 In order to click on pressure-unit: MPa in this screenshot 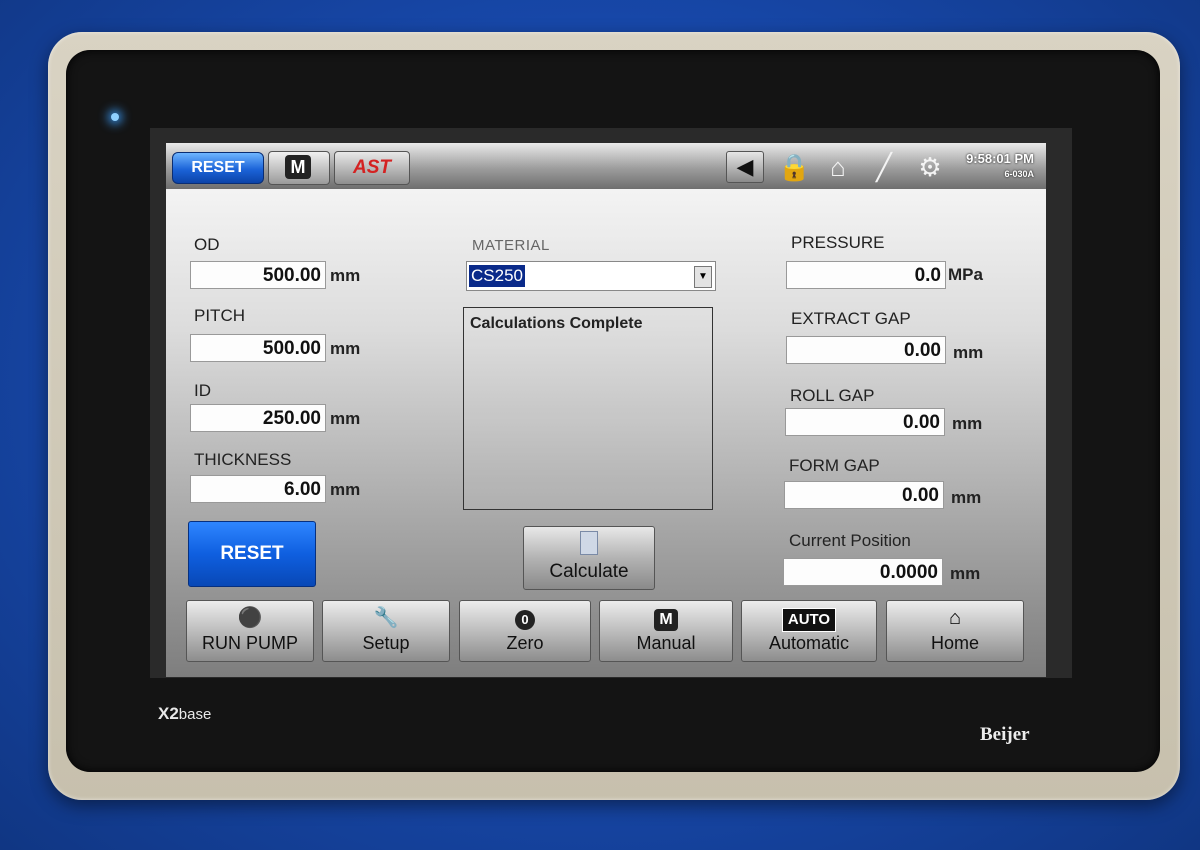, I will do `click(965, 274)`.